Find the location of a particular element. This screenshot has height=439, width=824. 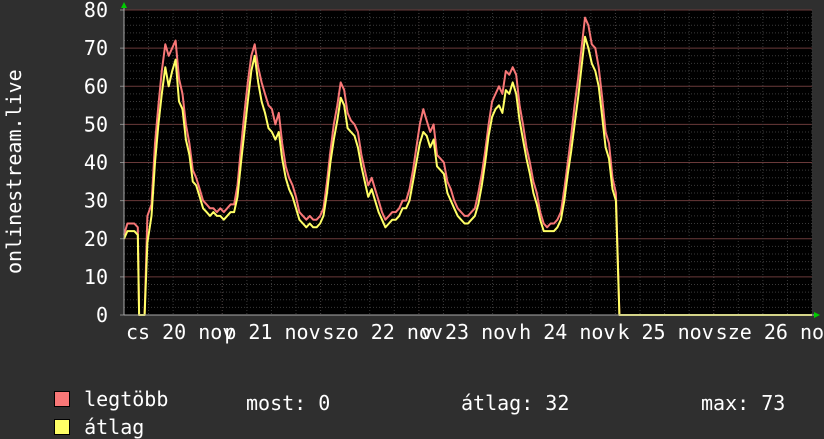

y-tick-label: 40 is located at coordinates (96, 163).